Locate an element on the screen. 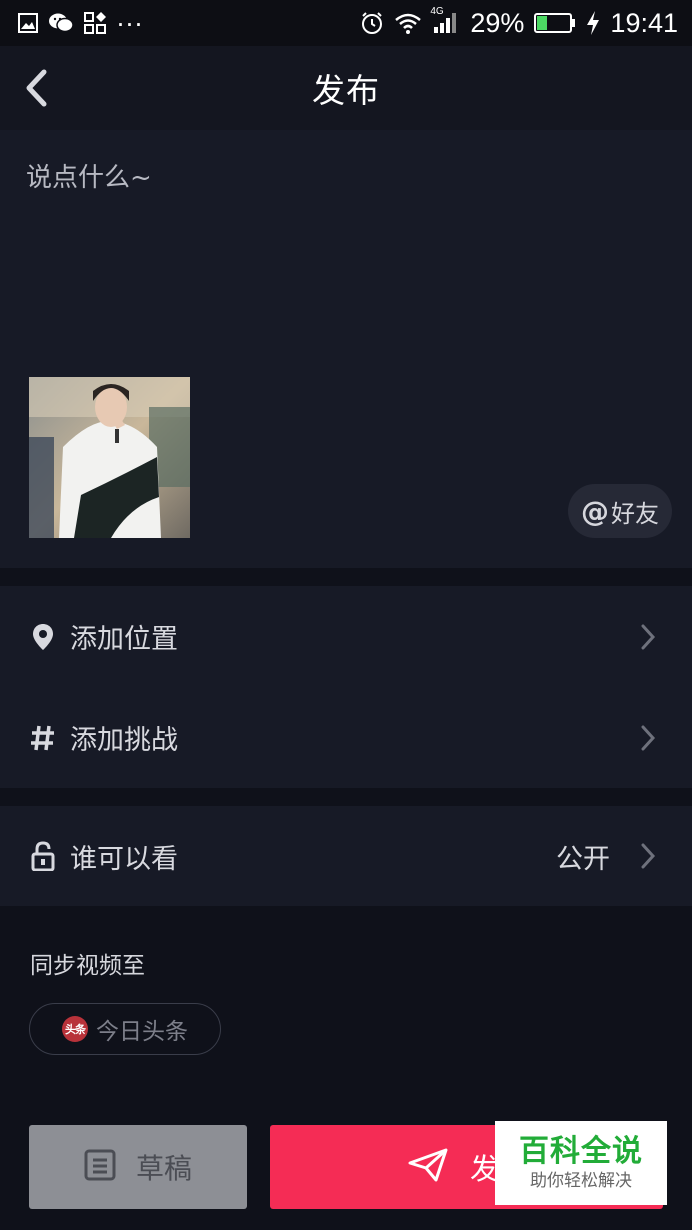  video-thumbnail is located at coordinates (109, 457).